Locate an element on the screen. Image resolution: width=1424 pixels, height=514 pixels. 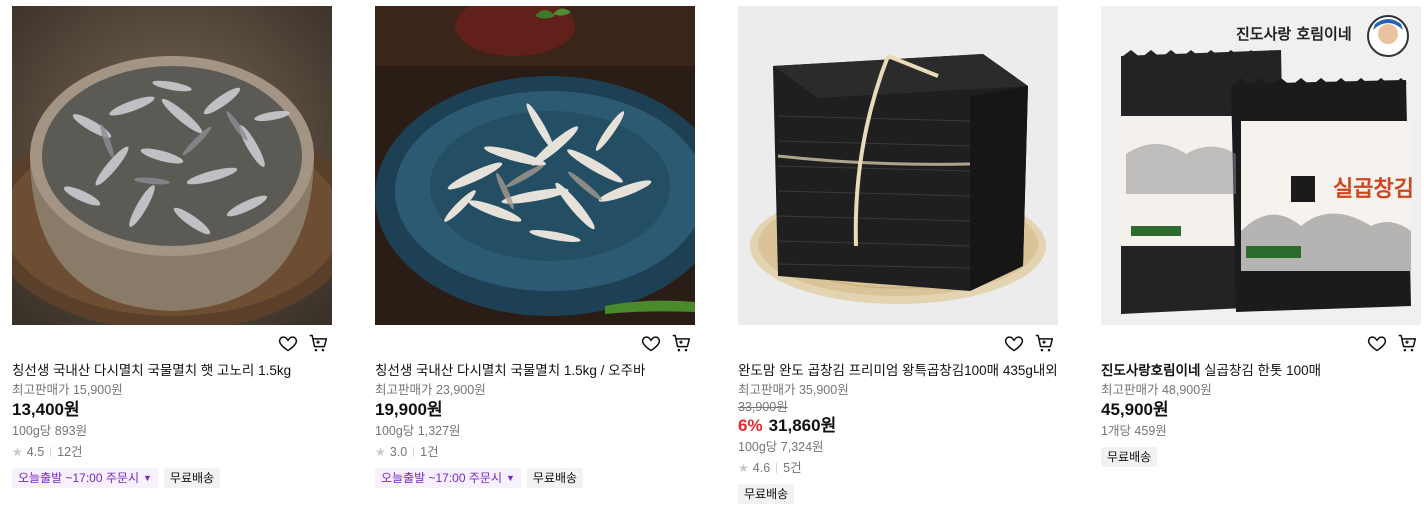
strikethrough-price: 33,900원 is located at coordinates (763, 407).